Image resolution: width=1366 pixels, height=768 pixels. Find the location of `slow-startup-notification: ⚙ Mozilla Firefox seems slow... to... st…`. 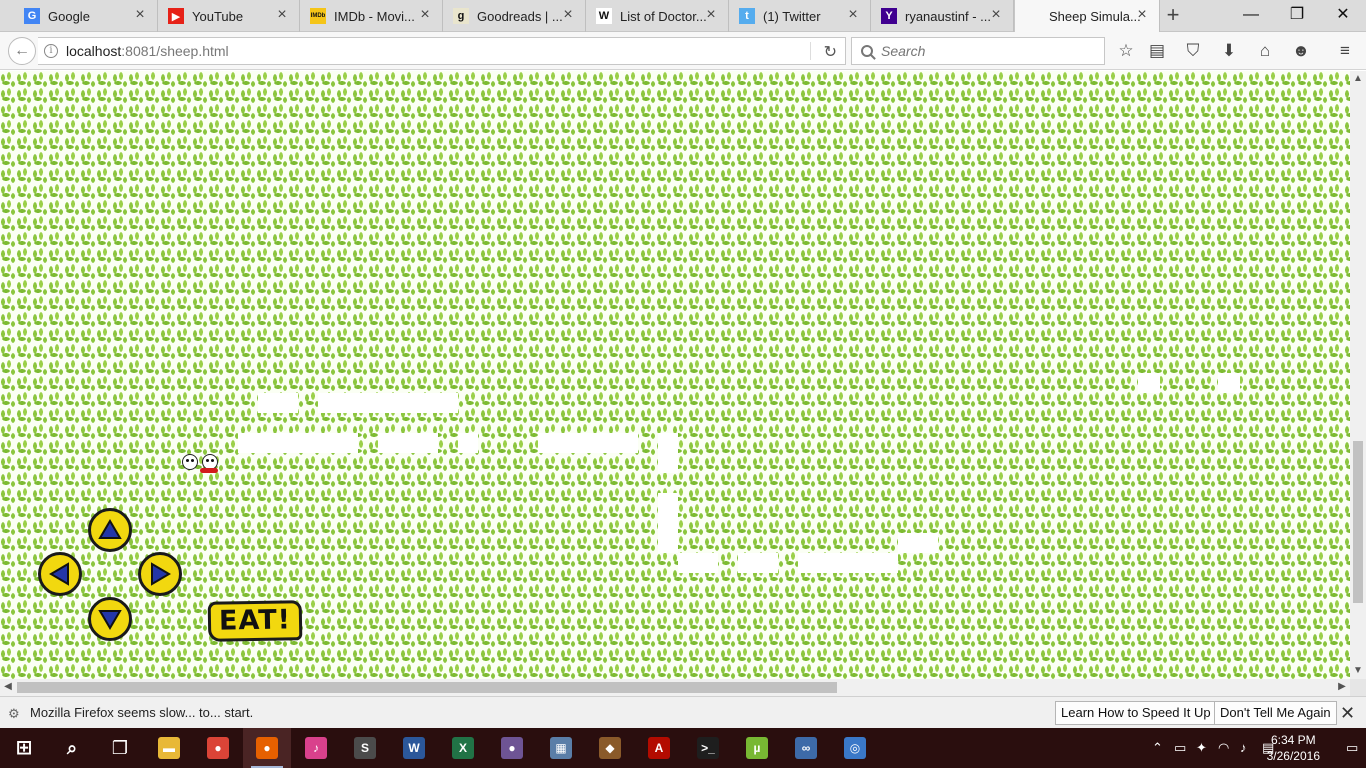

slow-startup-notification: ⚙ Mozilla Firefox seems slow... to... st… is located at coordinates (683, 712).